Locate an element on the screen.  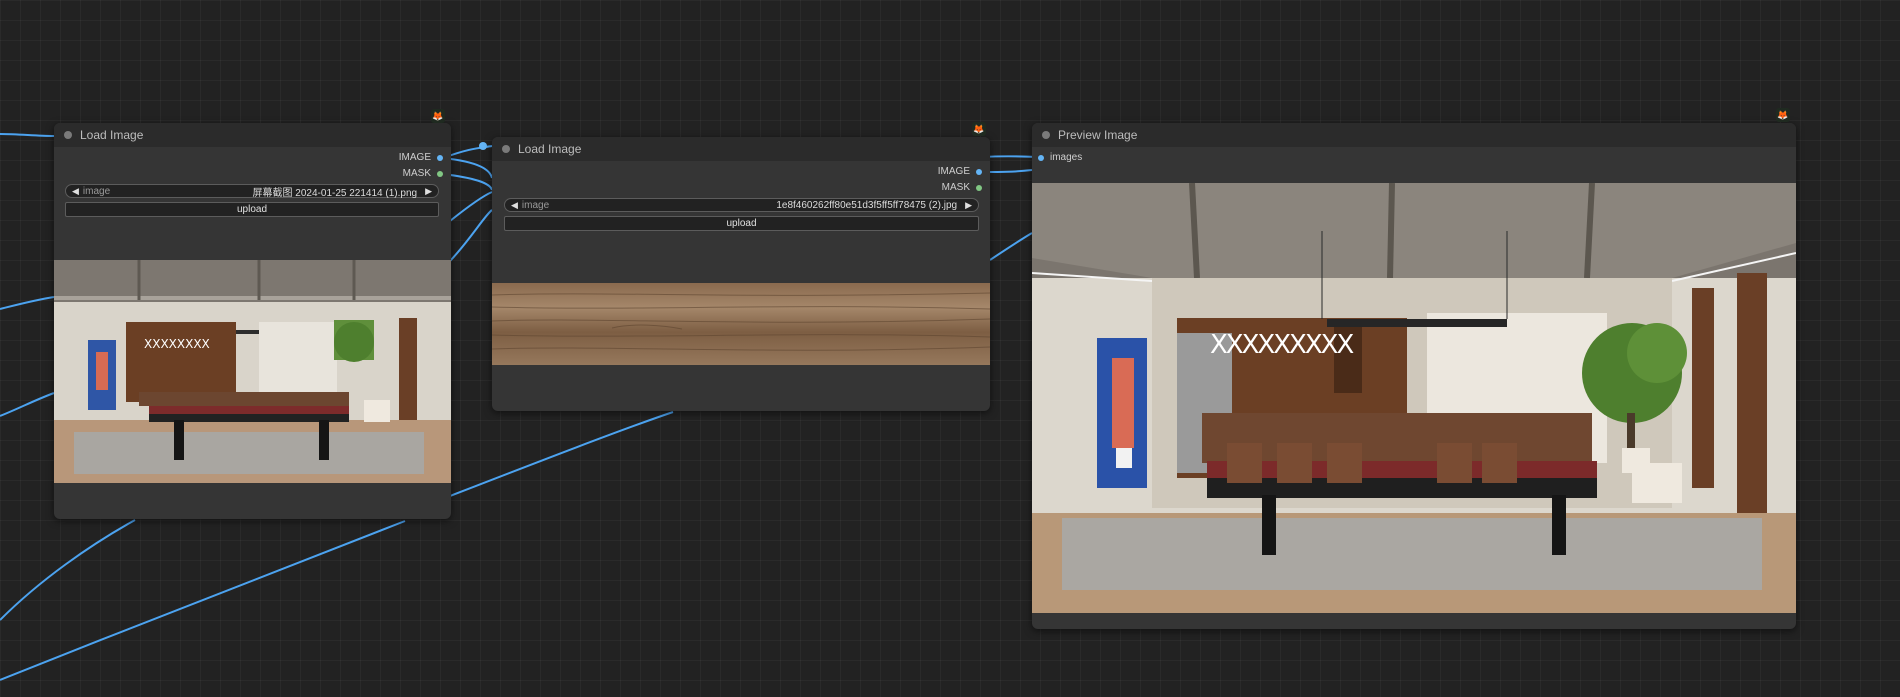
input-label: images is located at coordinates (1066, 157).